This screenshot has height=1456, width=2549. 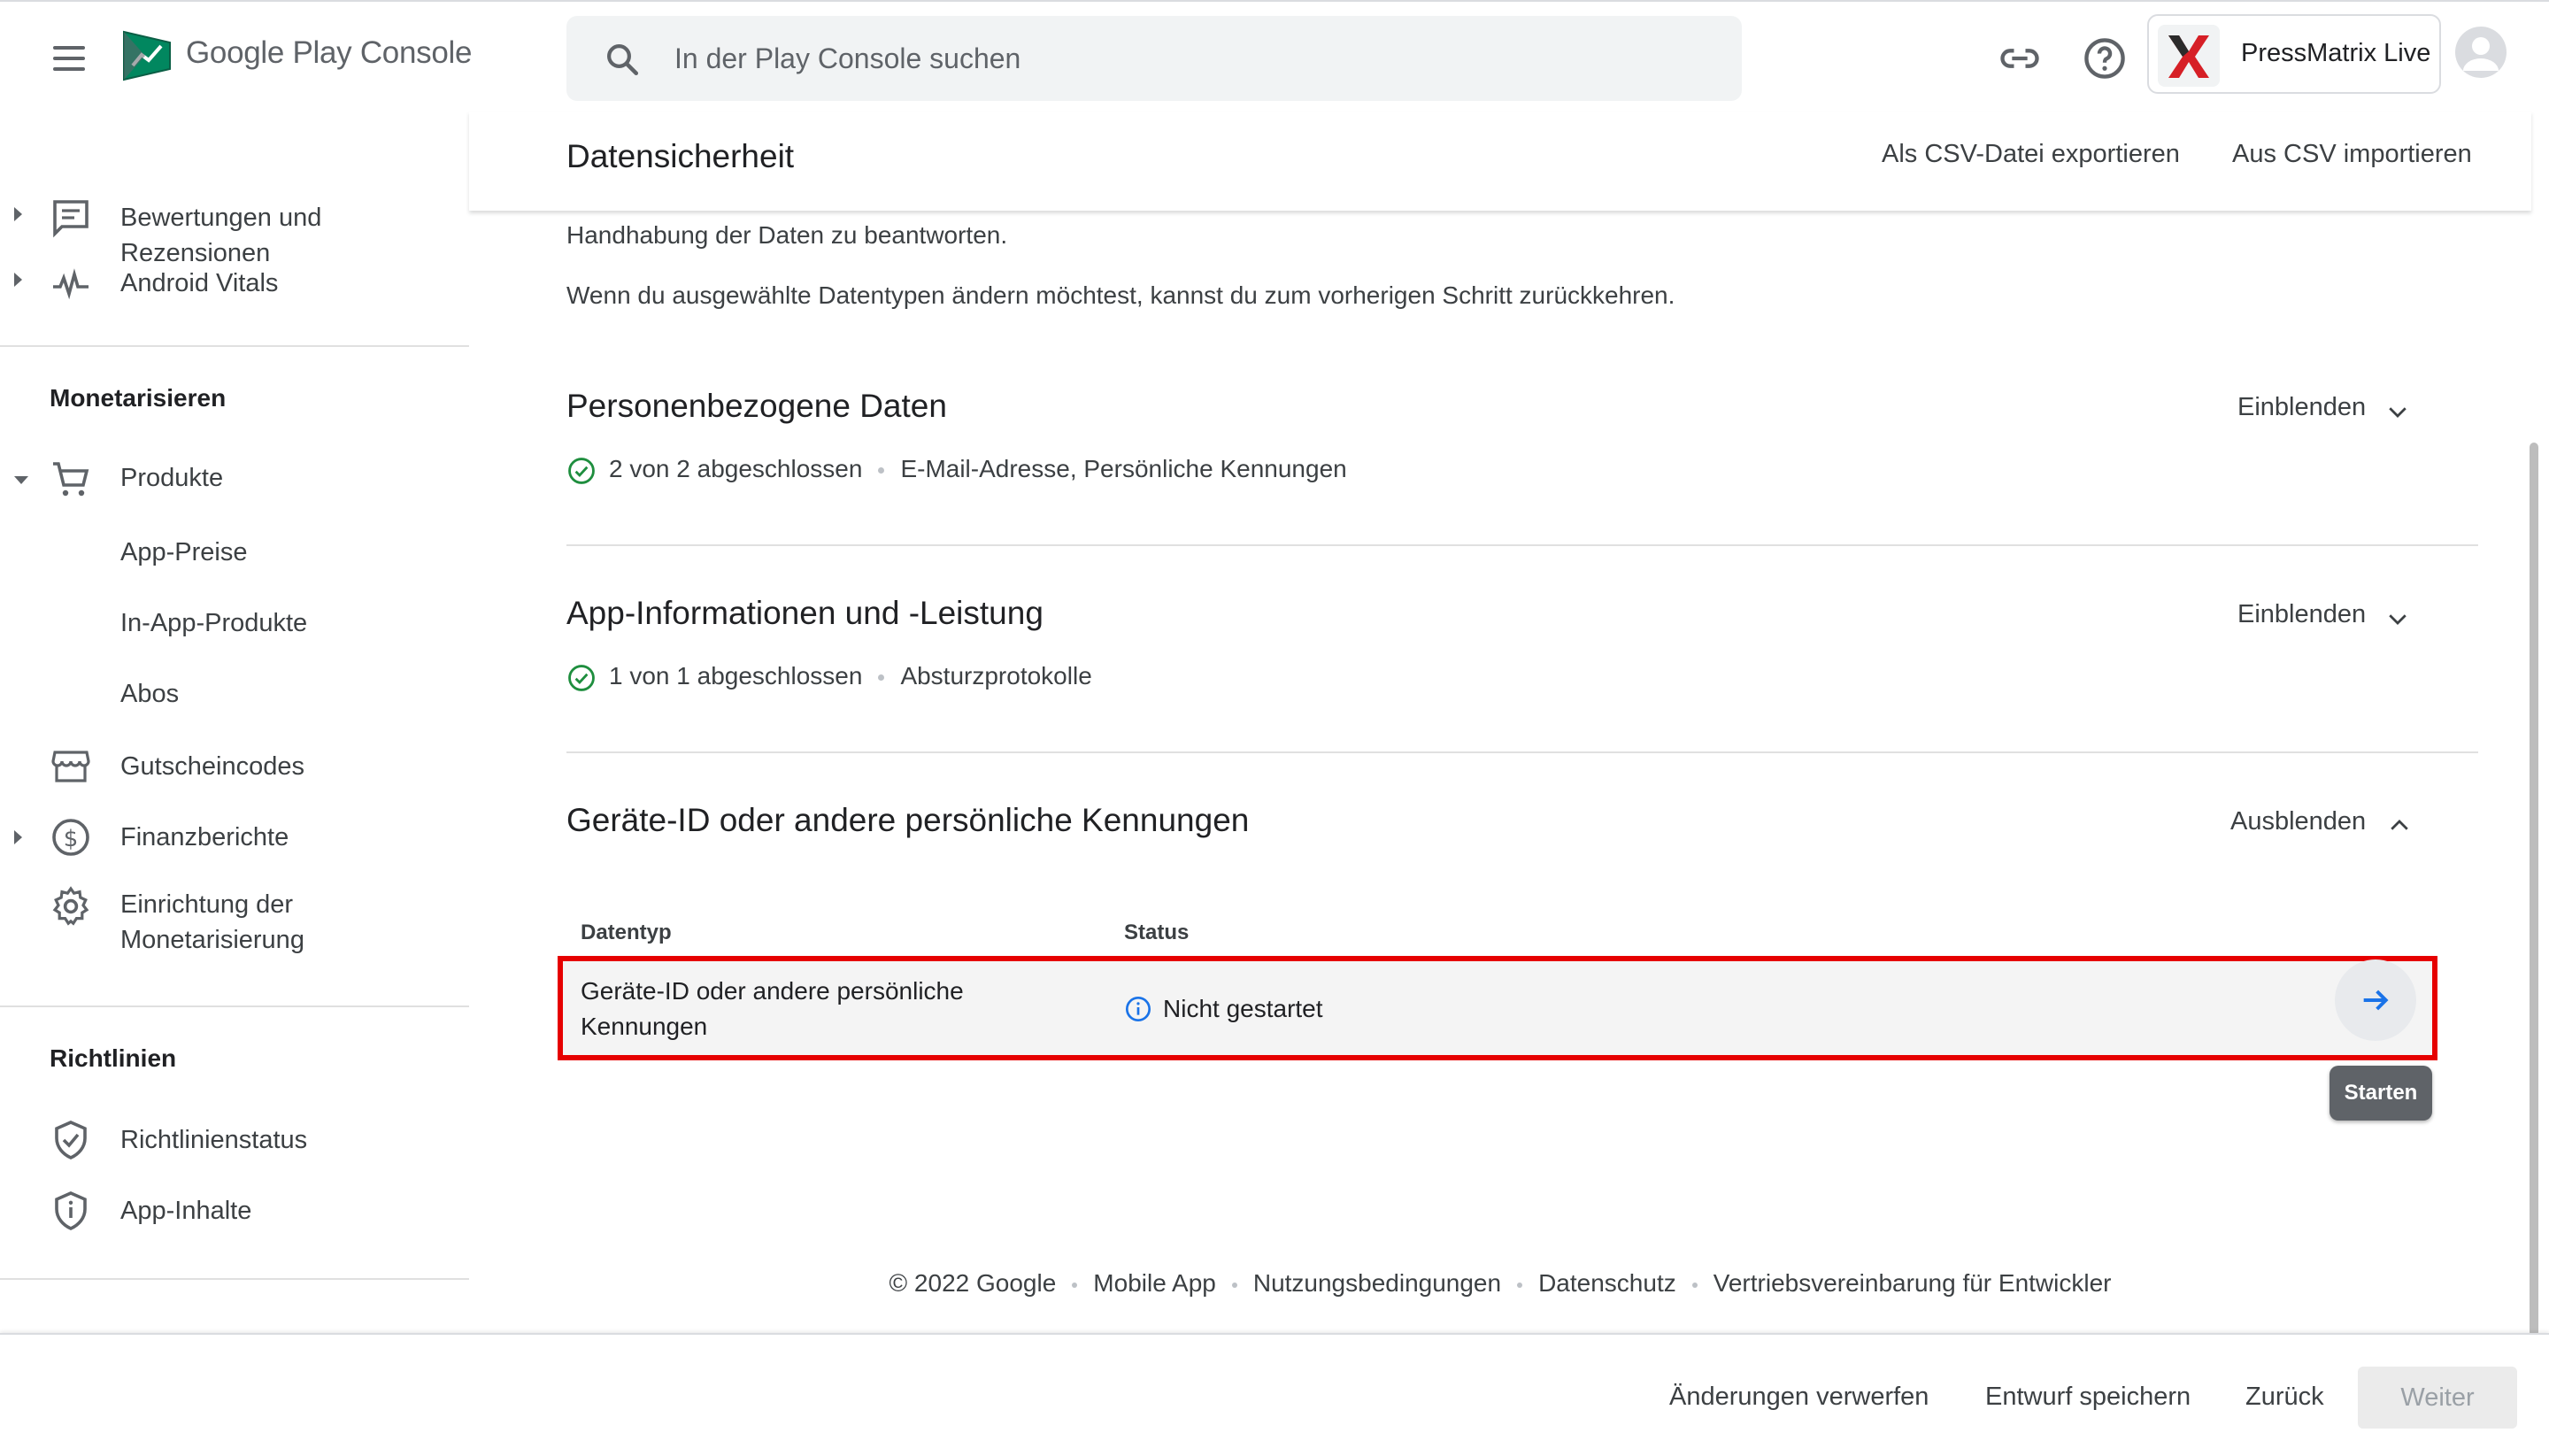 What do you see at coordinates (147, 55) in the screenshot?
I see `play-console-logo` at bounding box center [147, 55].